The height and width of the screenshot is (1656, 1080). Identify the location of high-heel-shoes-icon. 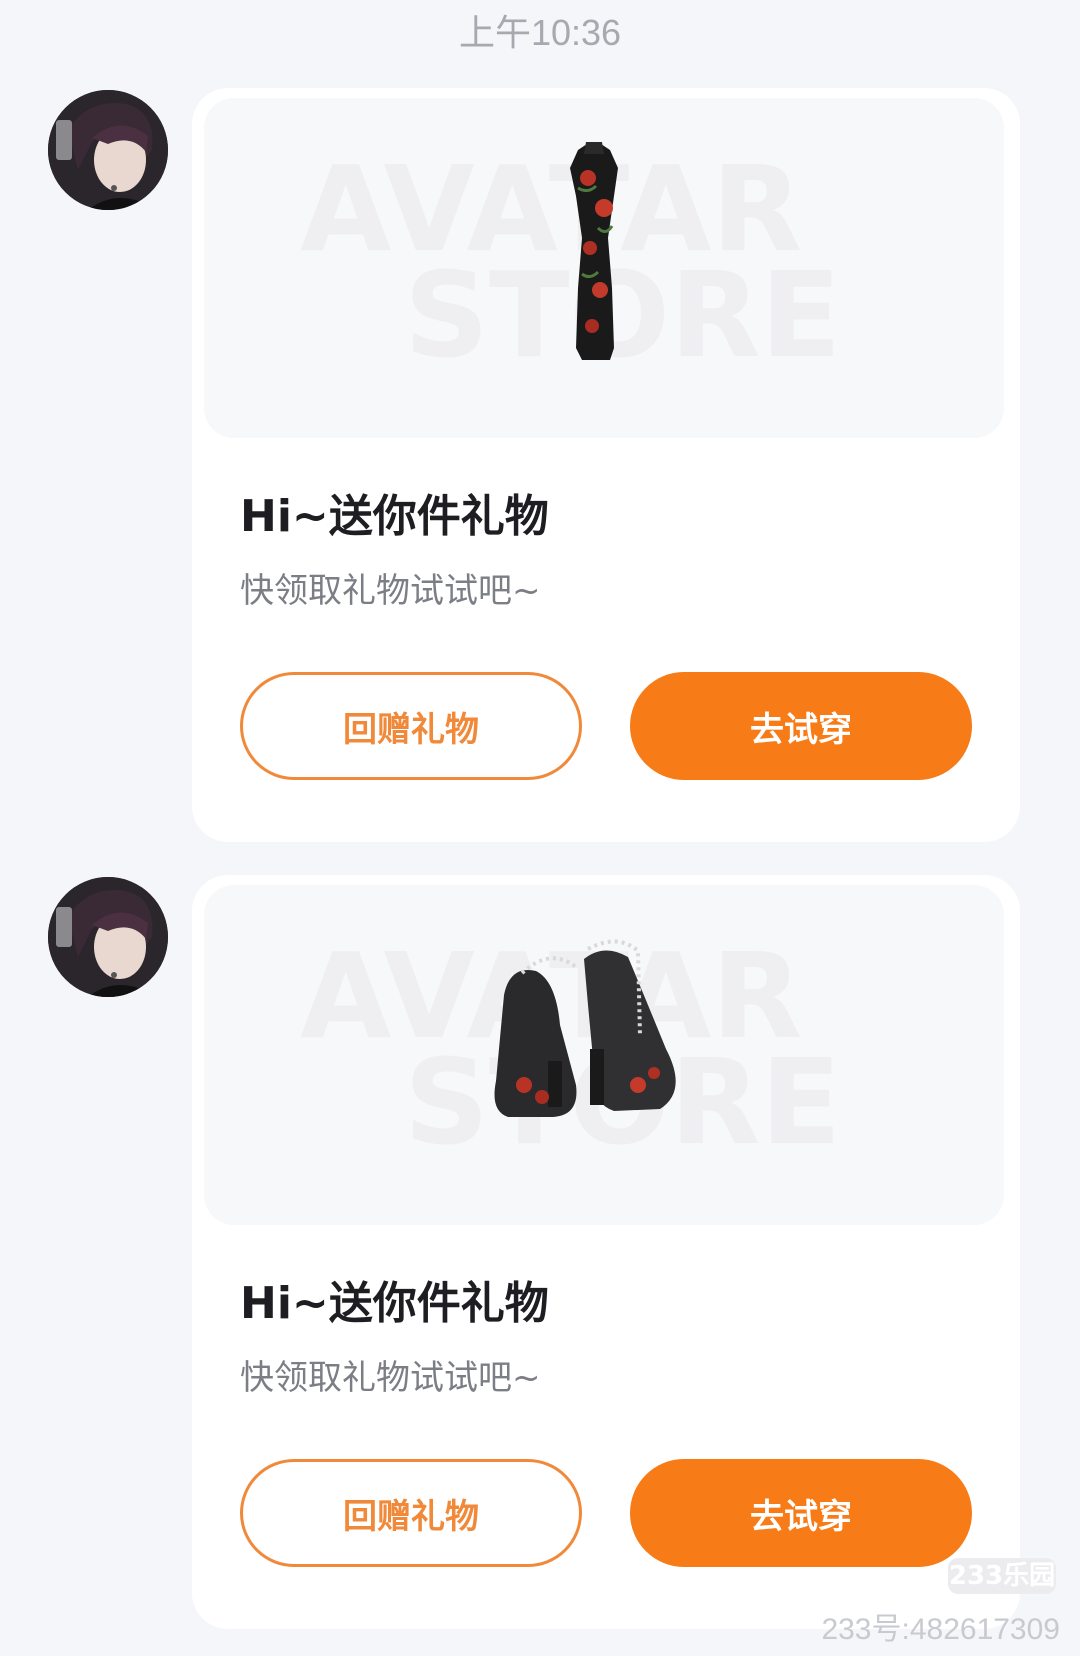
(585, 1028).